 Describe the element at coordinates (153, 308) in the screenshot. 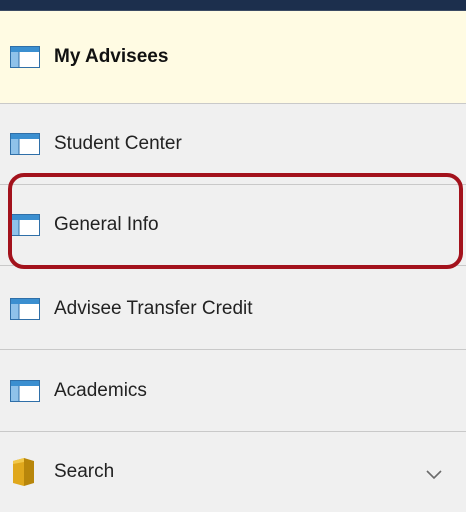

I see `nav-item-label: Advisee Transfer Credit` at that location.